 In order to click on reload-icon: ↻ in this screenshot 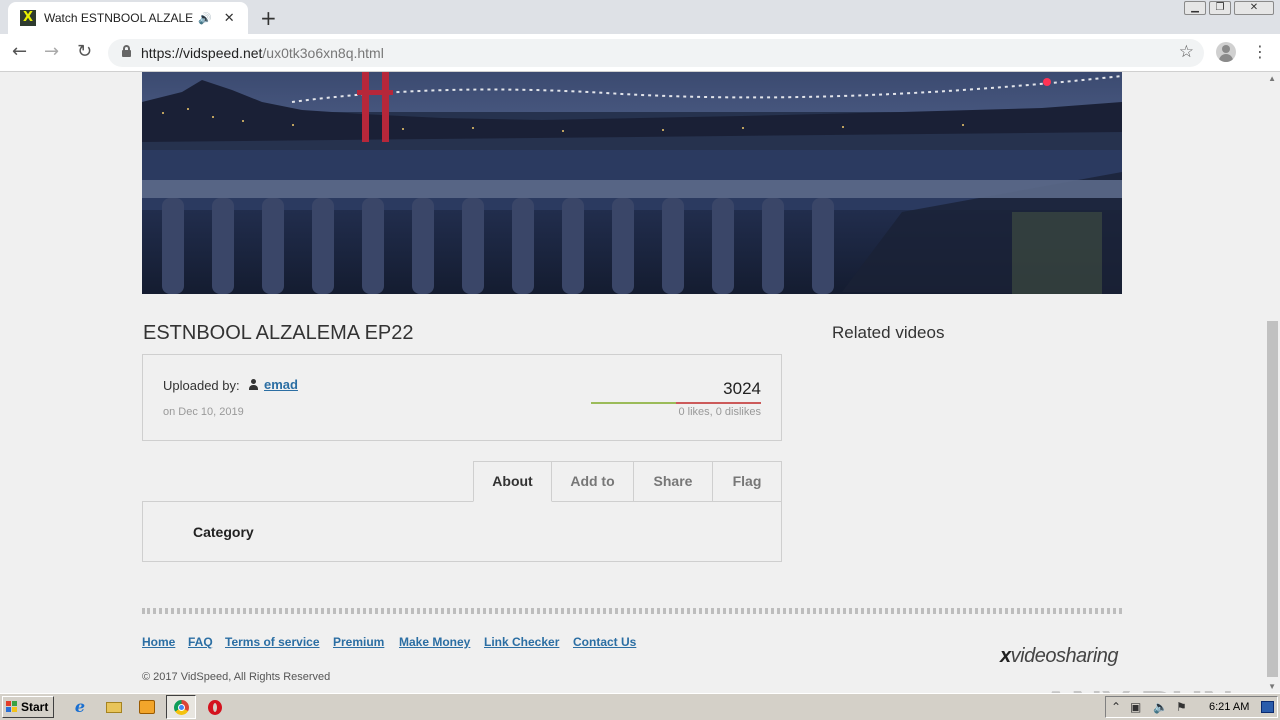, I will do `click(84, 51)`.